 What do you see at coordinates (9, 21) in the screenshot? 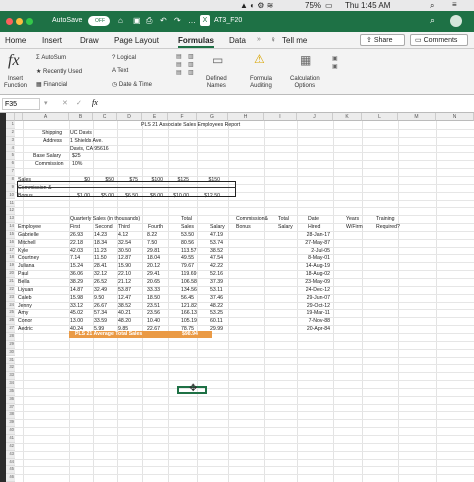
I see `close-window-button` at bounding box center [9, 21].